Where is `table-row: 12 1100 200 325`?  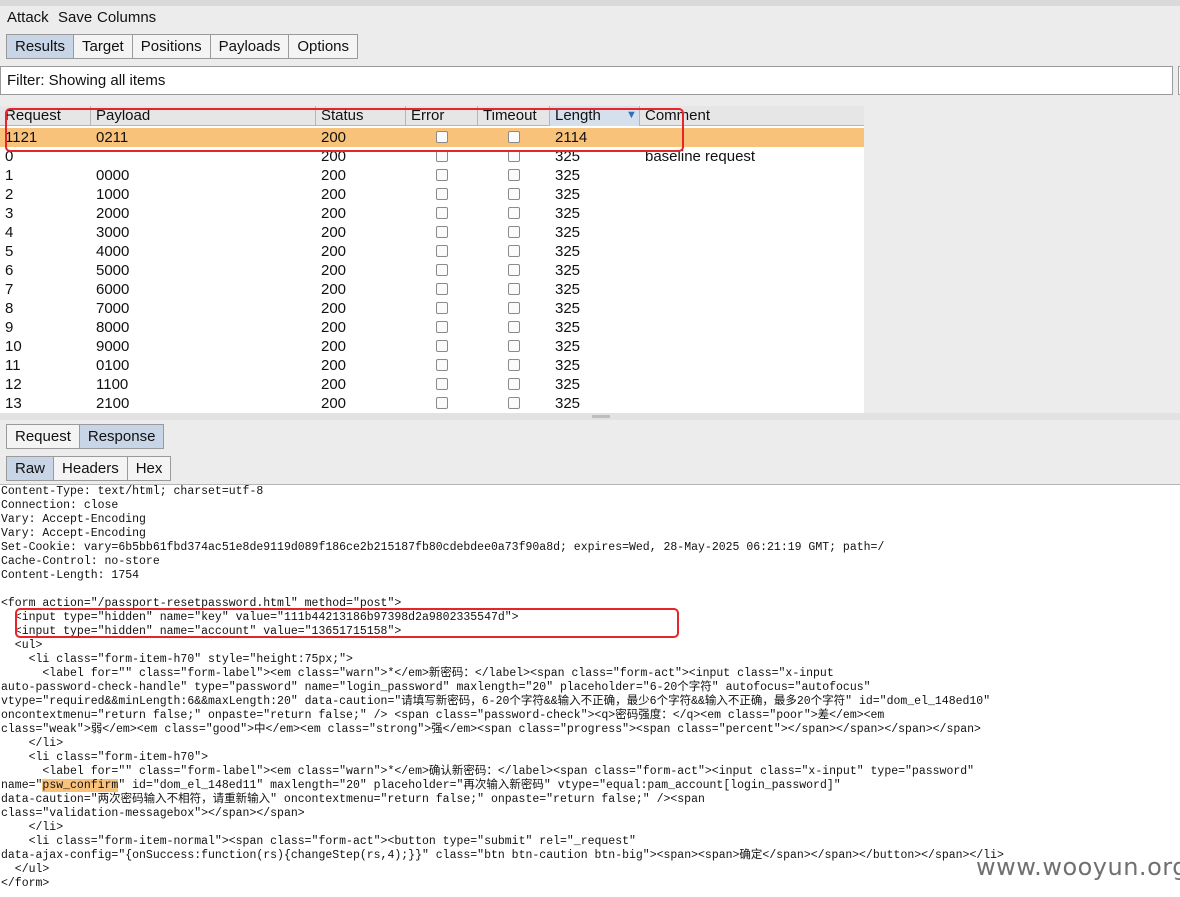 table-row: 12 1100 200 325 is located at coordinates (432, 384).